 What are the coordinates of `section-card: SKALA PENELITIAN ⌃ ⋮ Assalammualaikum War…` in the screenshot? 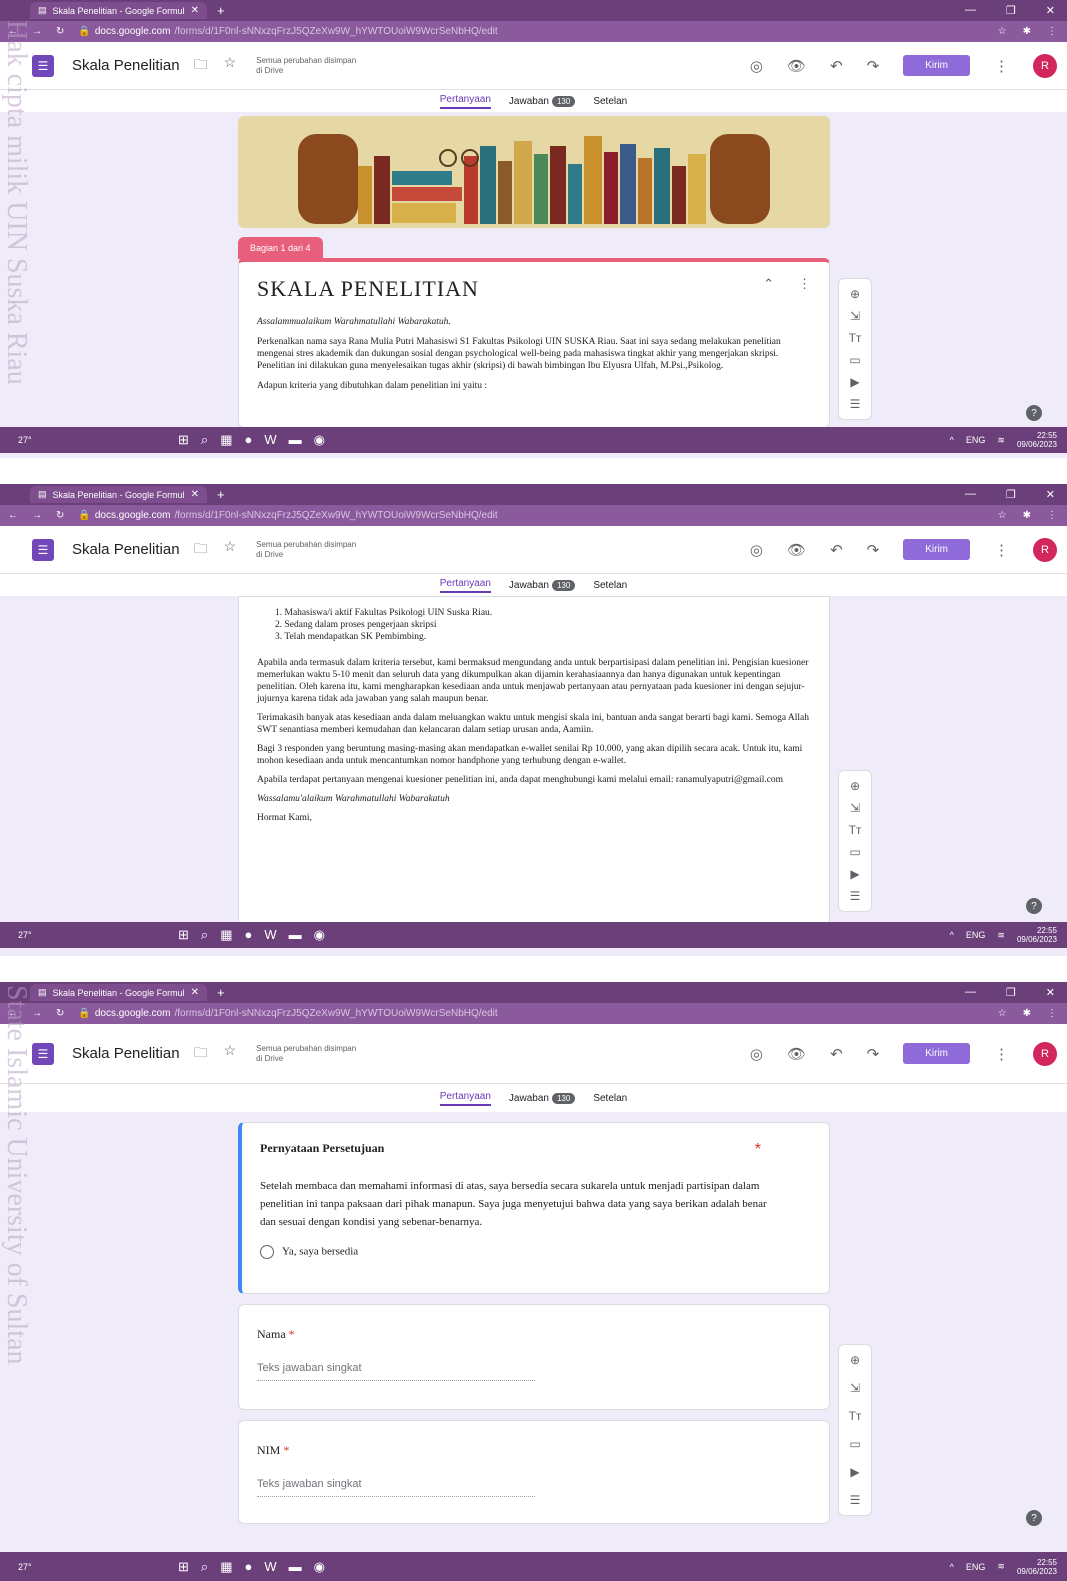 It's located at (534, 343).